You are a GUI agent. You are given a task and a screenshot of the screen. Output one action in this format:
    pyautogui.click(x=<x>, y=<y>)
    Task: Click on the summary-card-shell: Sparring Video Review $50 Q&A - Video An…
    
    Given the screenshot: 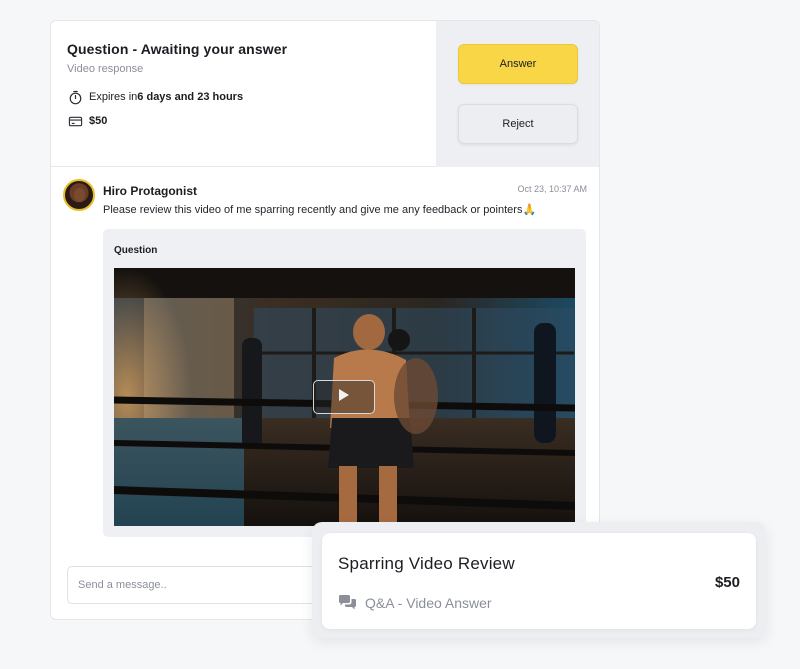 What is the action you would take?
    pyautogui.click(x=539, y=580)
    